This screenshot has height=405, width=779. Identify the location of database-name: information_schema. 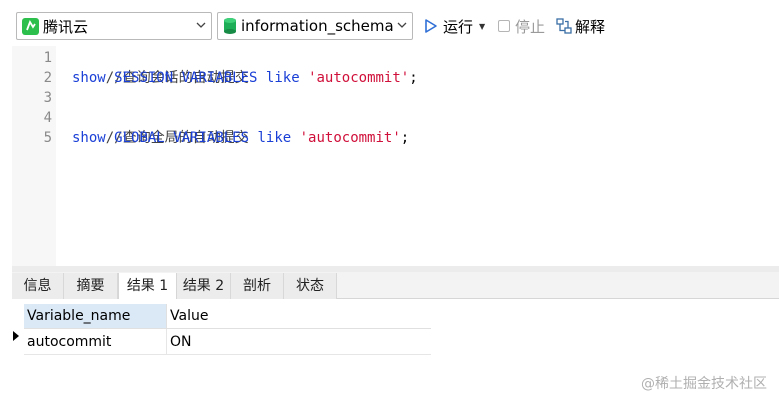
(317, 26).